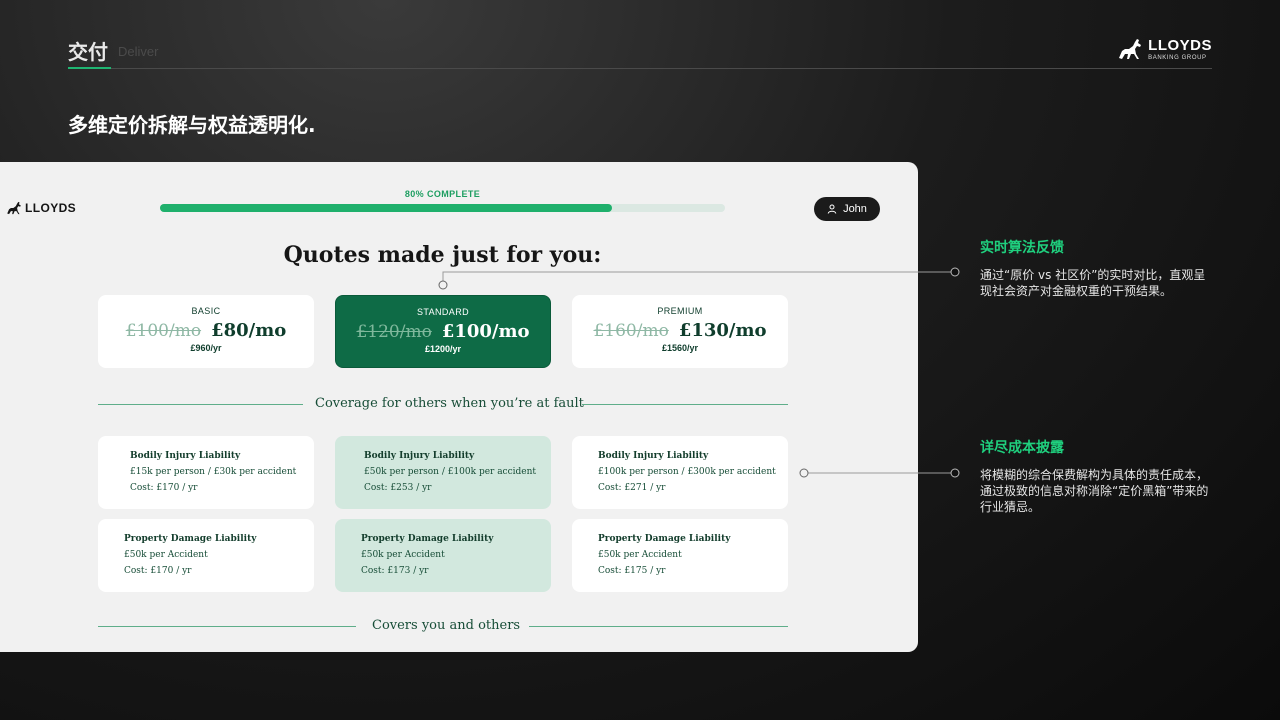  I want to click on mock-logo: LLOYDS, so click(40, 208).